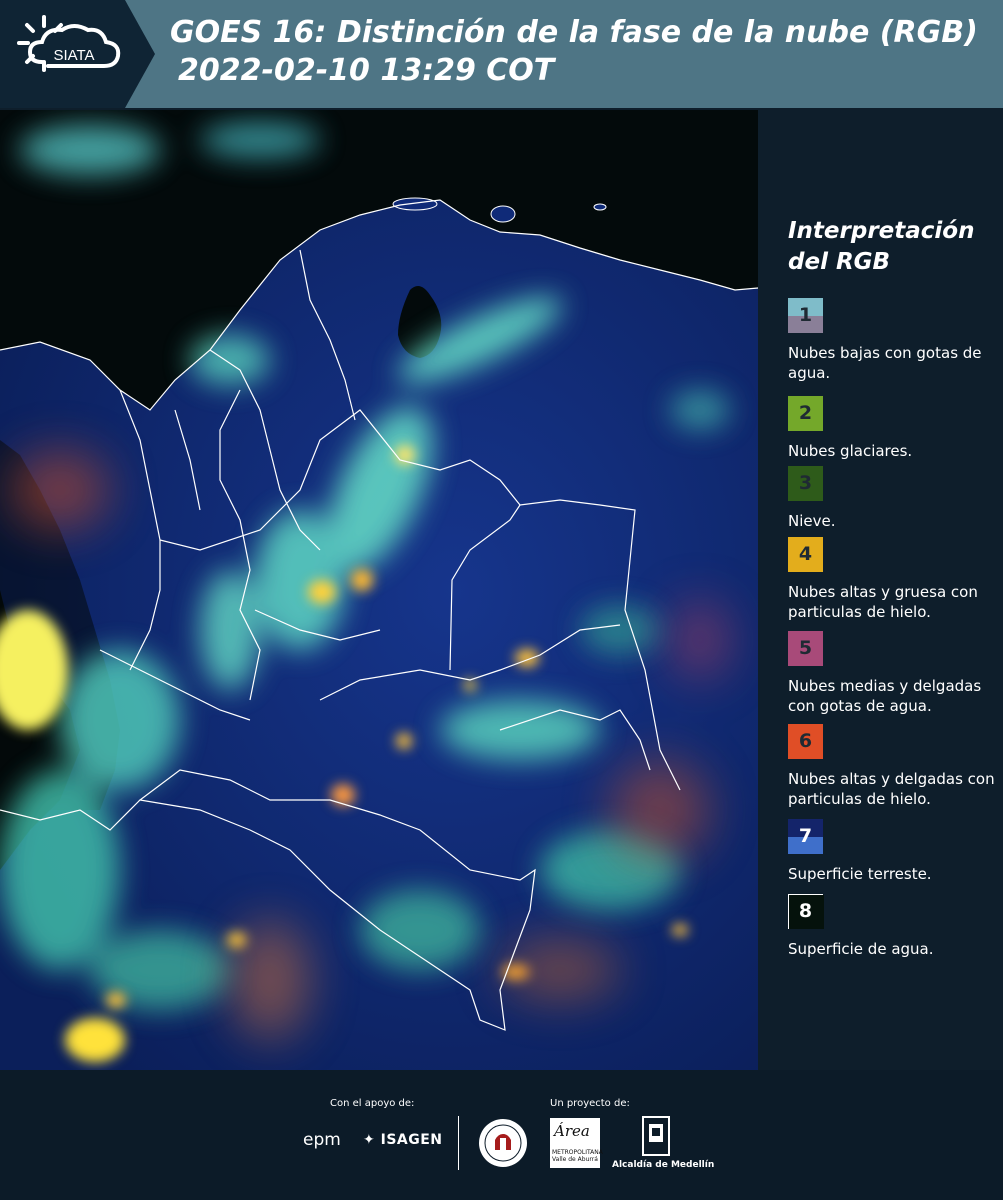 The image size is (1003, 1200). I want to click on legend-item-3: 3 Nieve., so click(893, 498).